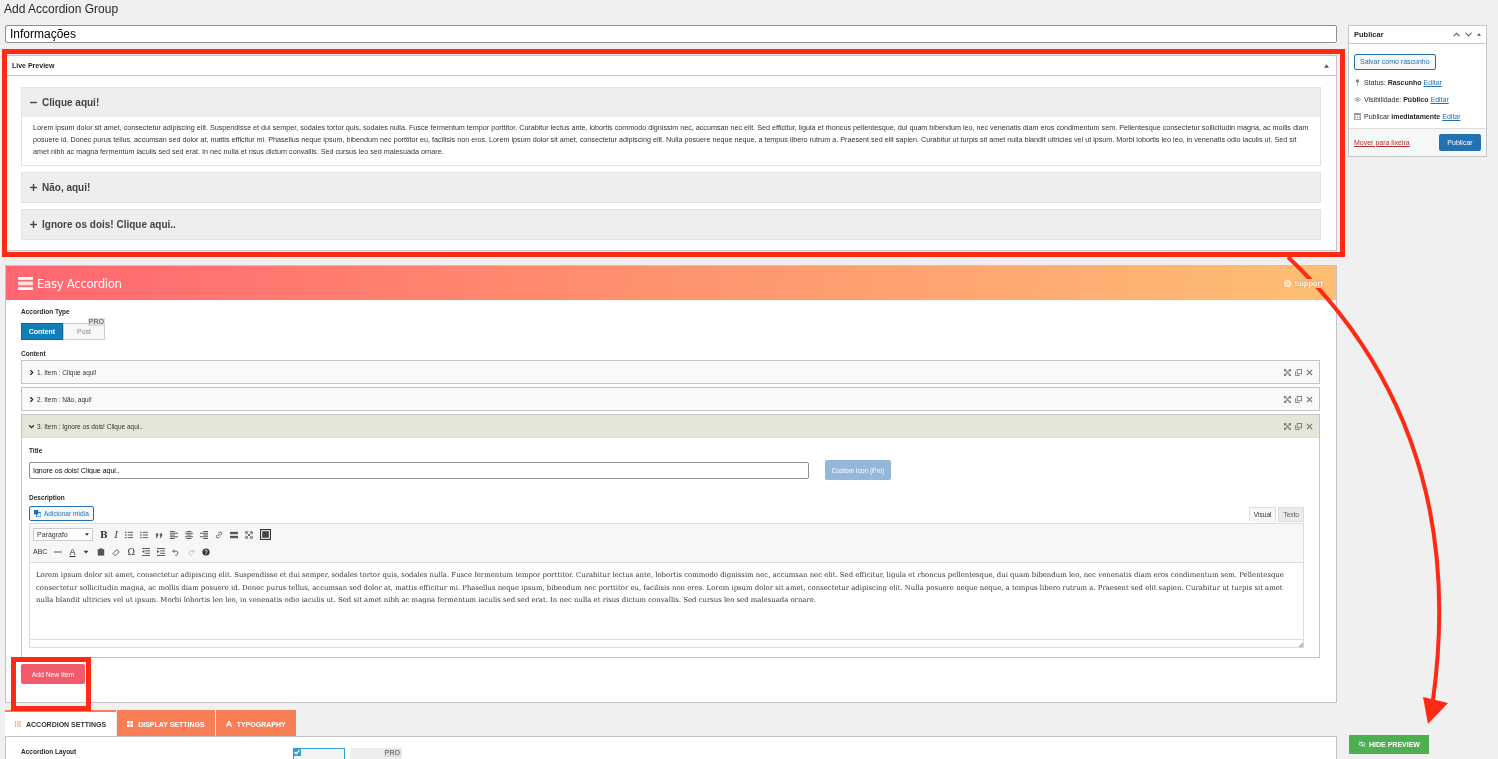  Describe the element at coordinates (234, 534) in the screenshot. I see `read-more-icon` at that location.